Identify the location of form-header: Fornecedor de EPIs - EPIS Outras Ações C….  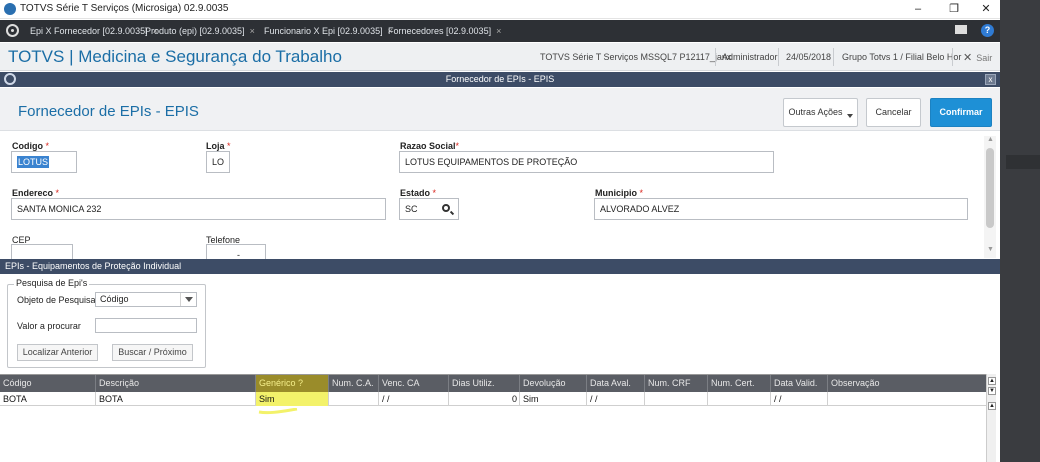
(500, 109).